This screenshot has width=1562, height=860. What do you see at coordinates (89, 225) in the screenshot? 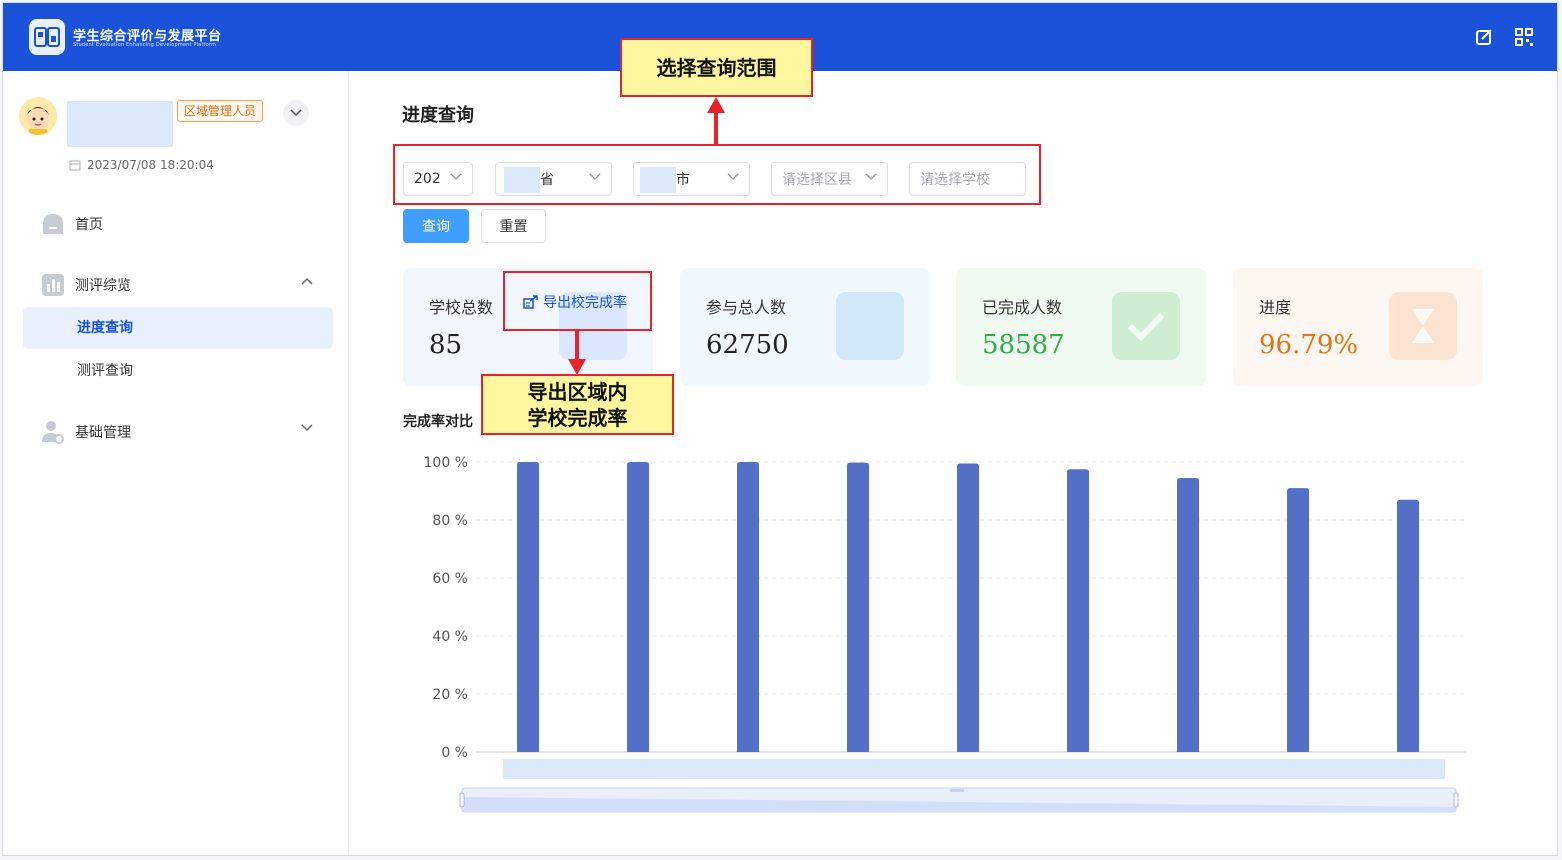
I see `nav-home-label: 首页` at bounding box center [89, 225].